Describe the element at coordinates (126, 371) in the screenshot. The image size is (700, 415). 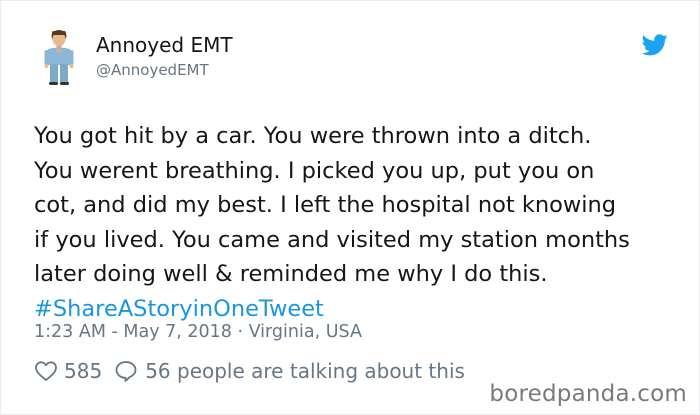
I see `speech-bubble-icon` at that location.